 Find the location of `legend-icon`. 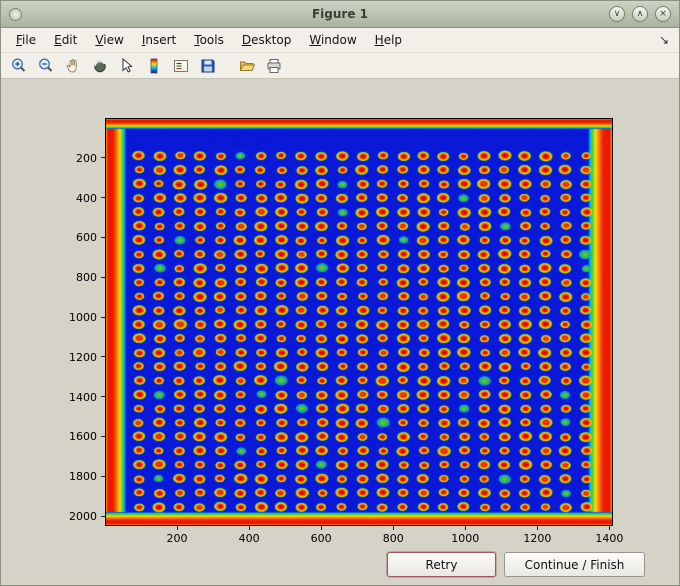

legend-icon is located at coordinates (181, 65).